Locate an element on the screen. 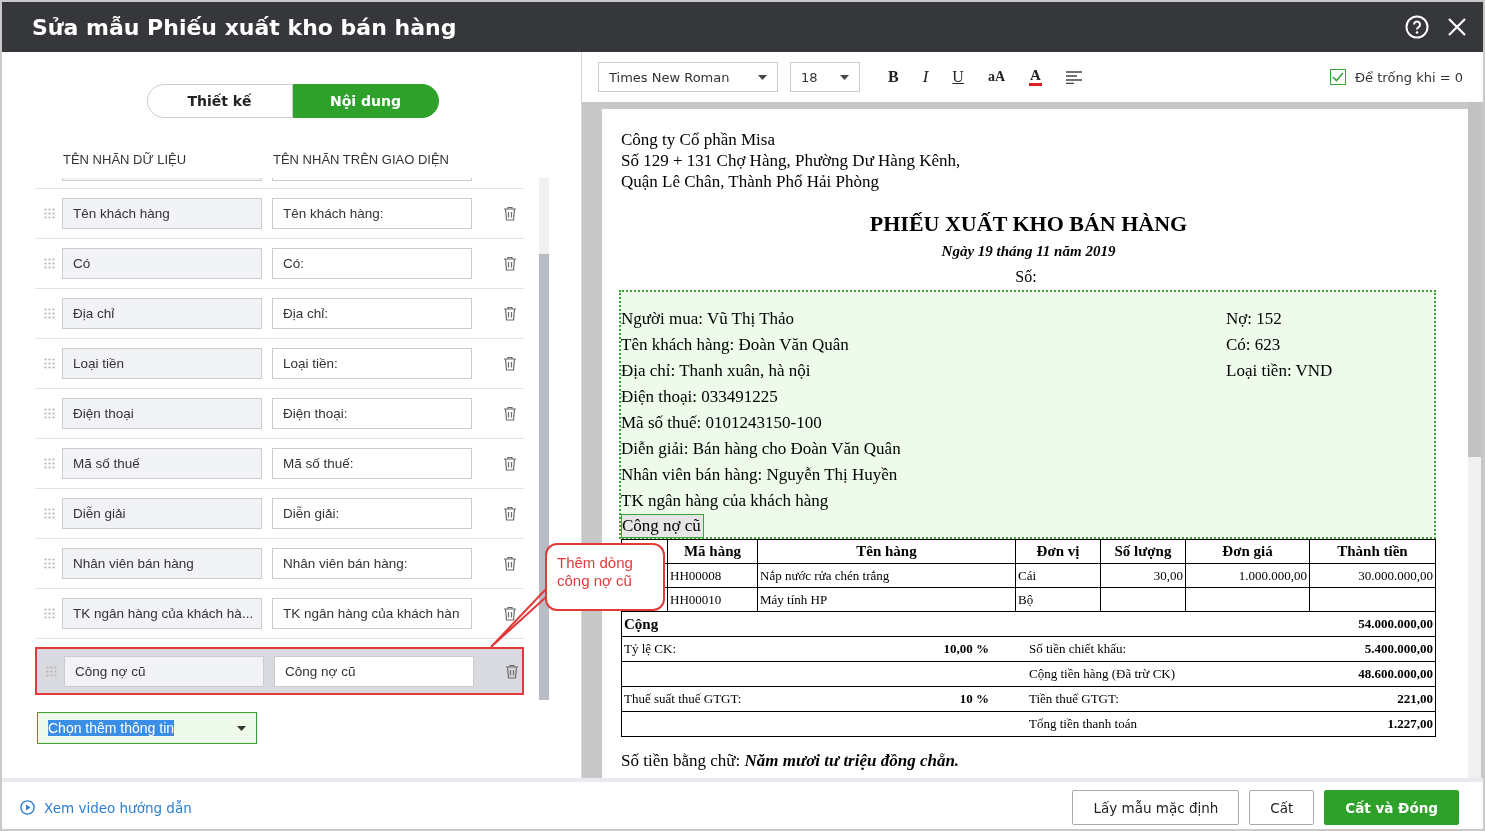 This screenshot has height=831, width=1485. input-field: Tên khách hàng: is located at coordinates (372, 213).